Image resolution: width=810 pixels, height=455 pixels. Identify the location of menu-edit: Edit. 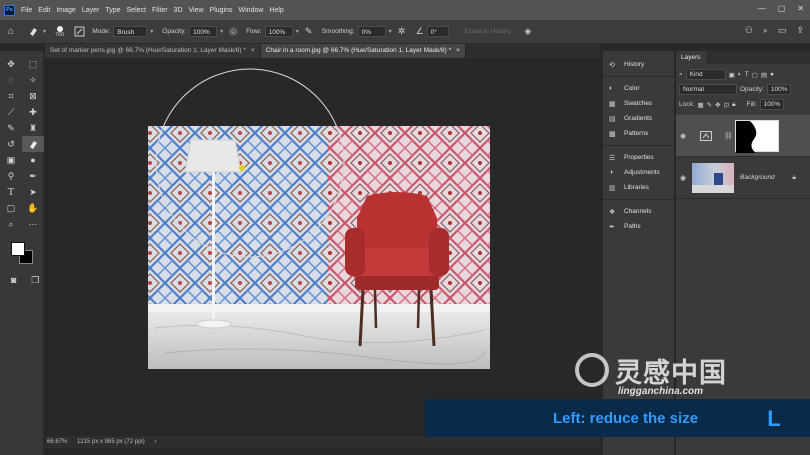
(44, 10).